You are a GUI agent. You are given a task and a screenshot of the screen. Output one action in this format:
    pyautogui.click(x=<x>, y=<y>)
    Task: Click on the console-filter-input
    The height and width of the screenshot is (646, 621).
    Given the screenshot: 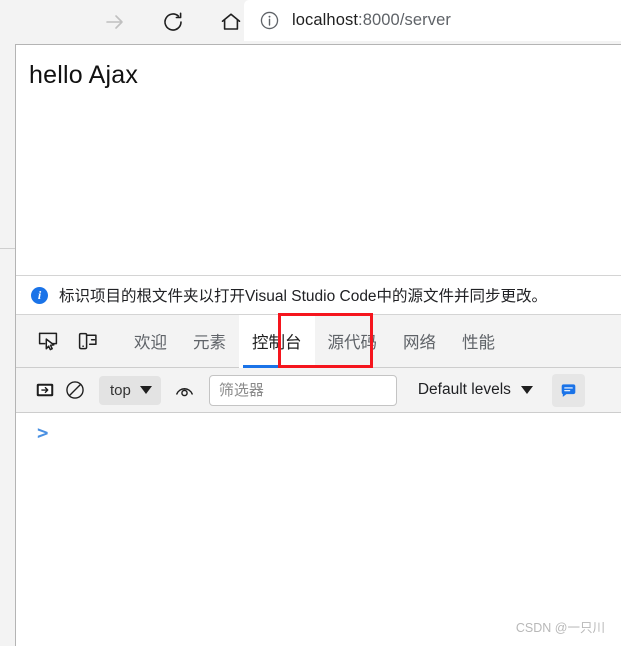 What is the action you would take?
    pyautogui.click(x=302, y=390)
    